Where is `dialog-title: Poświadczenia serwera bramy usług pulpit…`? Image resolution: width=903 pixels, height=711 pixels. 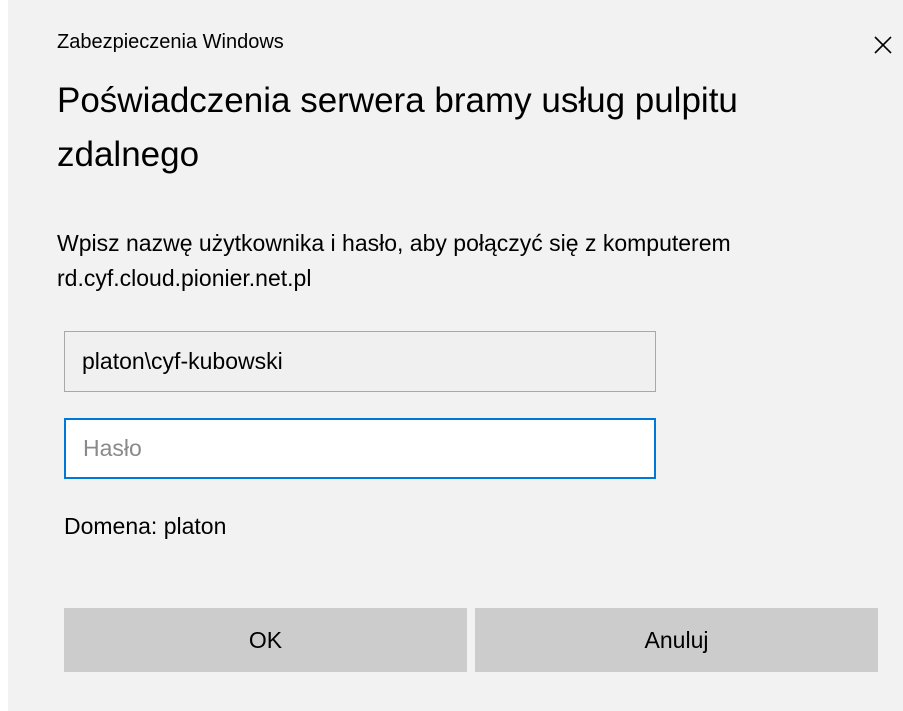 dialog-title: Poświadczenia serwera bramy usług pulpit… is located at coordinates (397, 127).